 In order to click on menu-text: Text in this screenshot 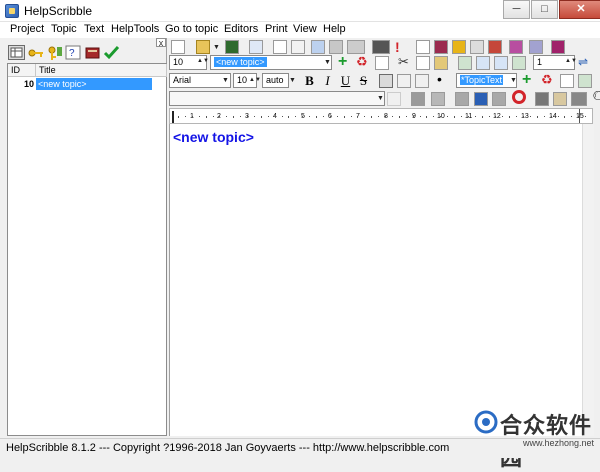, I will do `click(94, 29)`.